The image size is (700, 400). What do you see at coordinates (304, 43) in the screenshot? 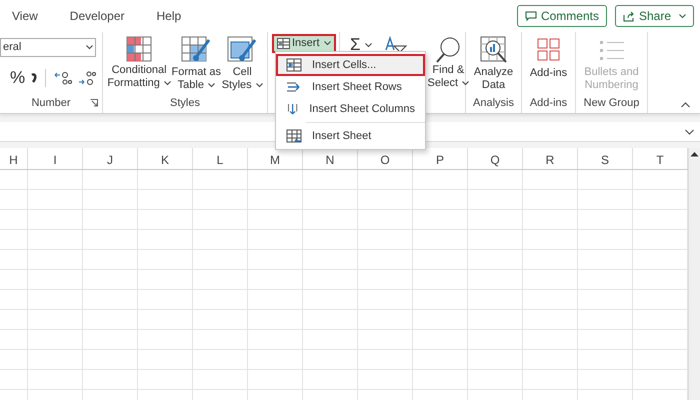
I see `insert-button: Insert` at bounding box center [304, 43].